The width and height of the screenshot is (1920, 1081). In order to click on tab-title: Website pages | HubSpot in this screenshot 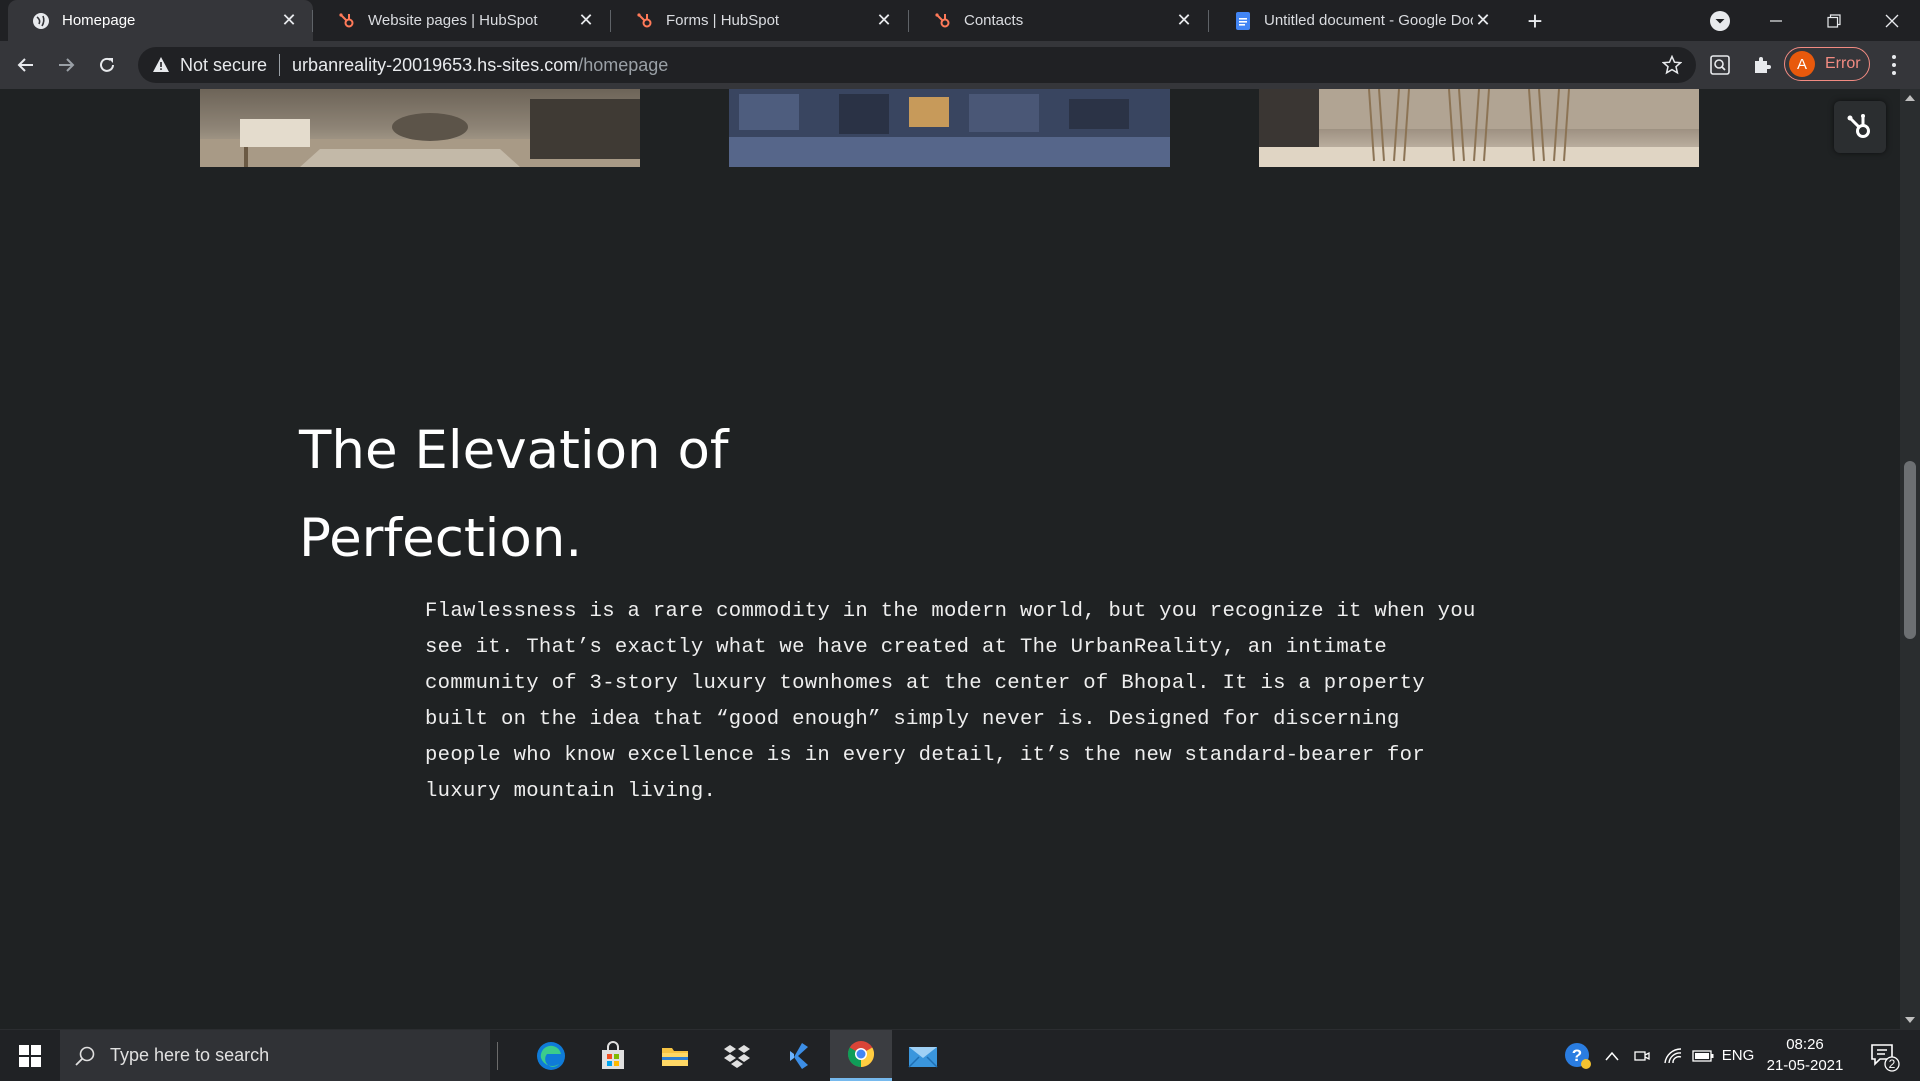, I will do `click(453, 20)`.